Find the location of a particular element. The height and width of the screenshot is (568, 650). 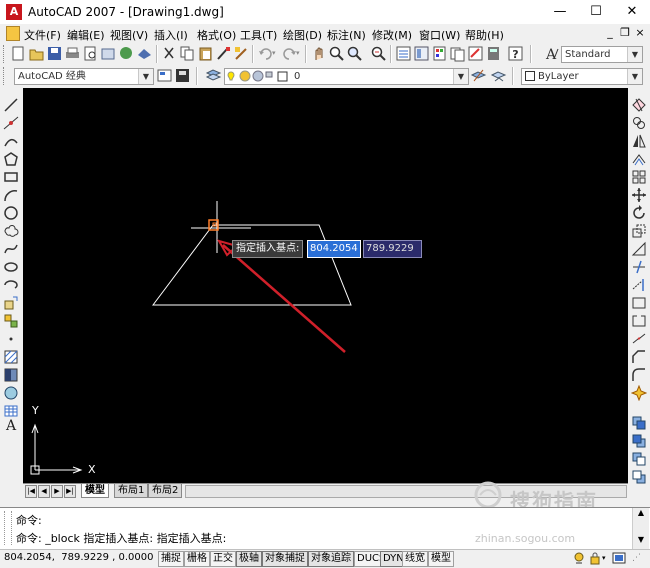

save-workspace-icon is located at coordinates (182, 75).